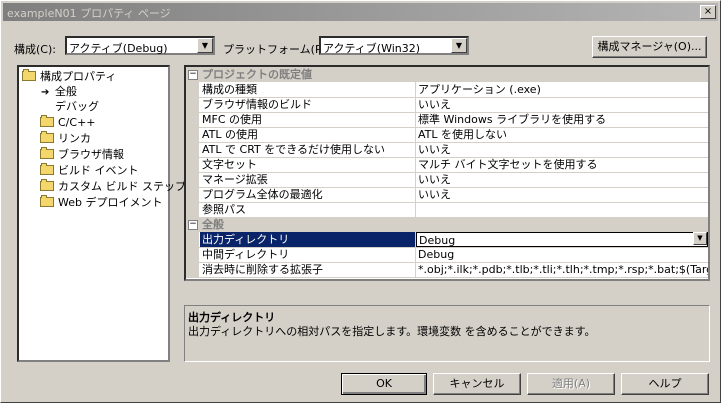 The height and width of the screenshot is (403, 721). Describe the element at coordinates (308, 104) in the screenshot. I see `property-name: ブラウザ情報のビルド` at that location.